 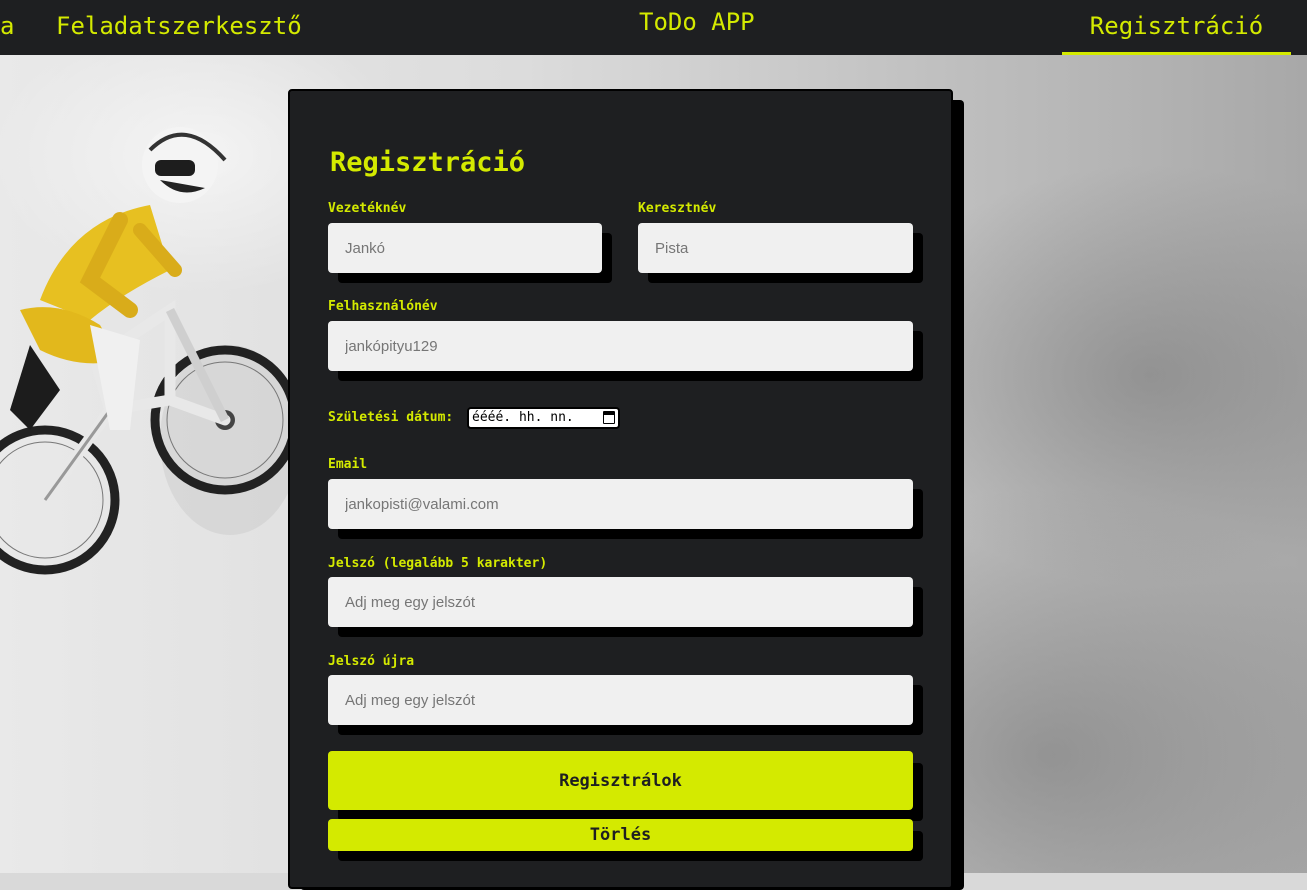 I want to click on password-again-field-wrap, so click(x=625, y=705).